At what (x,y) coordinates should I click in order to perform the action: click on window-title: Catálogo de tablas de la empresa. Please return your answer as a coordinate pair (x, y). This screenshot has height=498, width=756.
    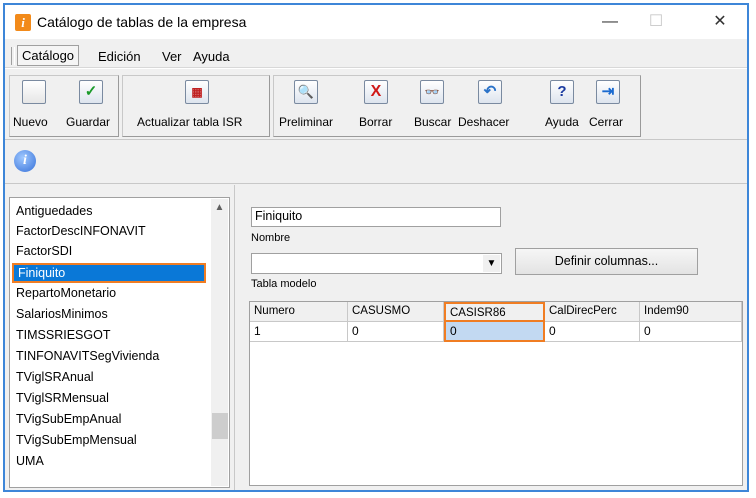
    Looking at the image, I should click on (142, 22).